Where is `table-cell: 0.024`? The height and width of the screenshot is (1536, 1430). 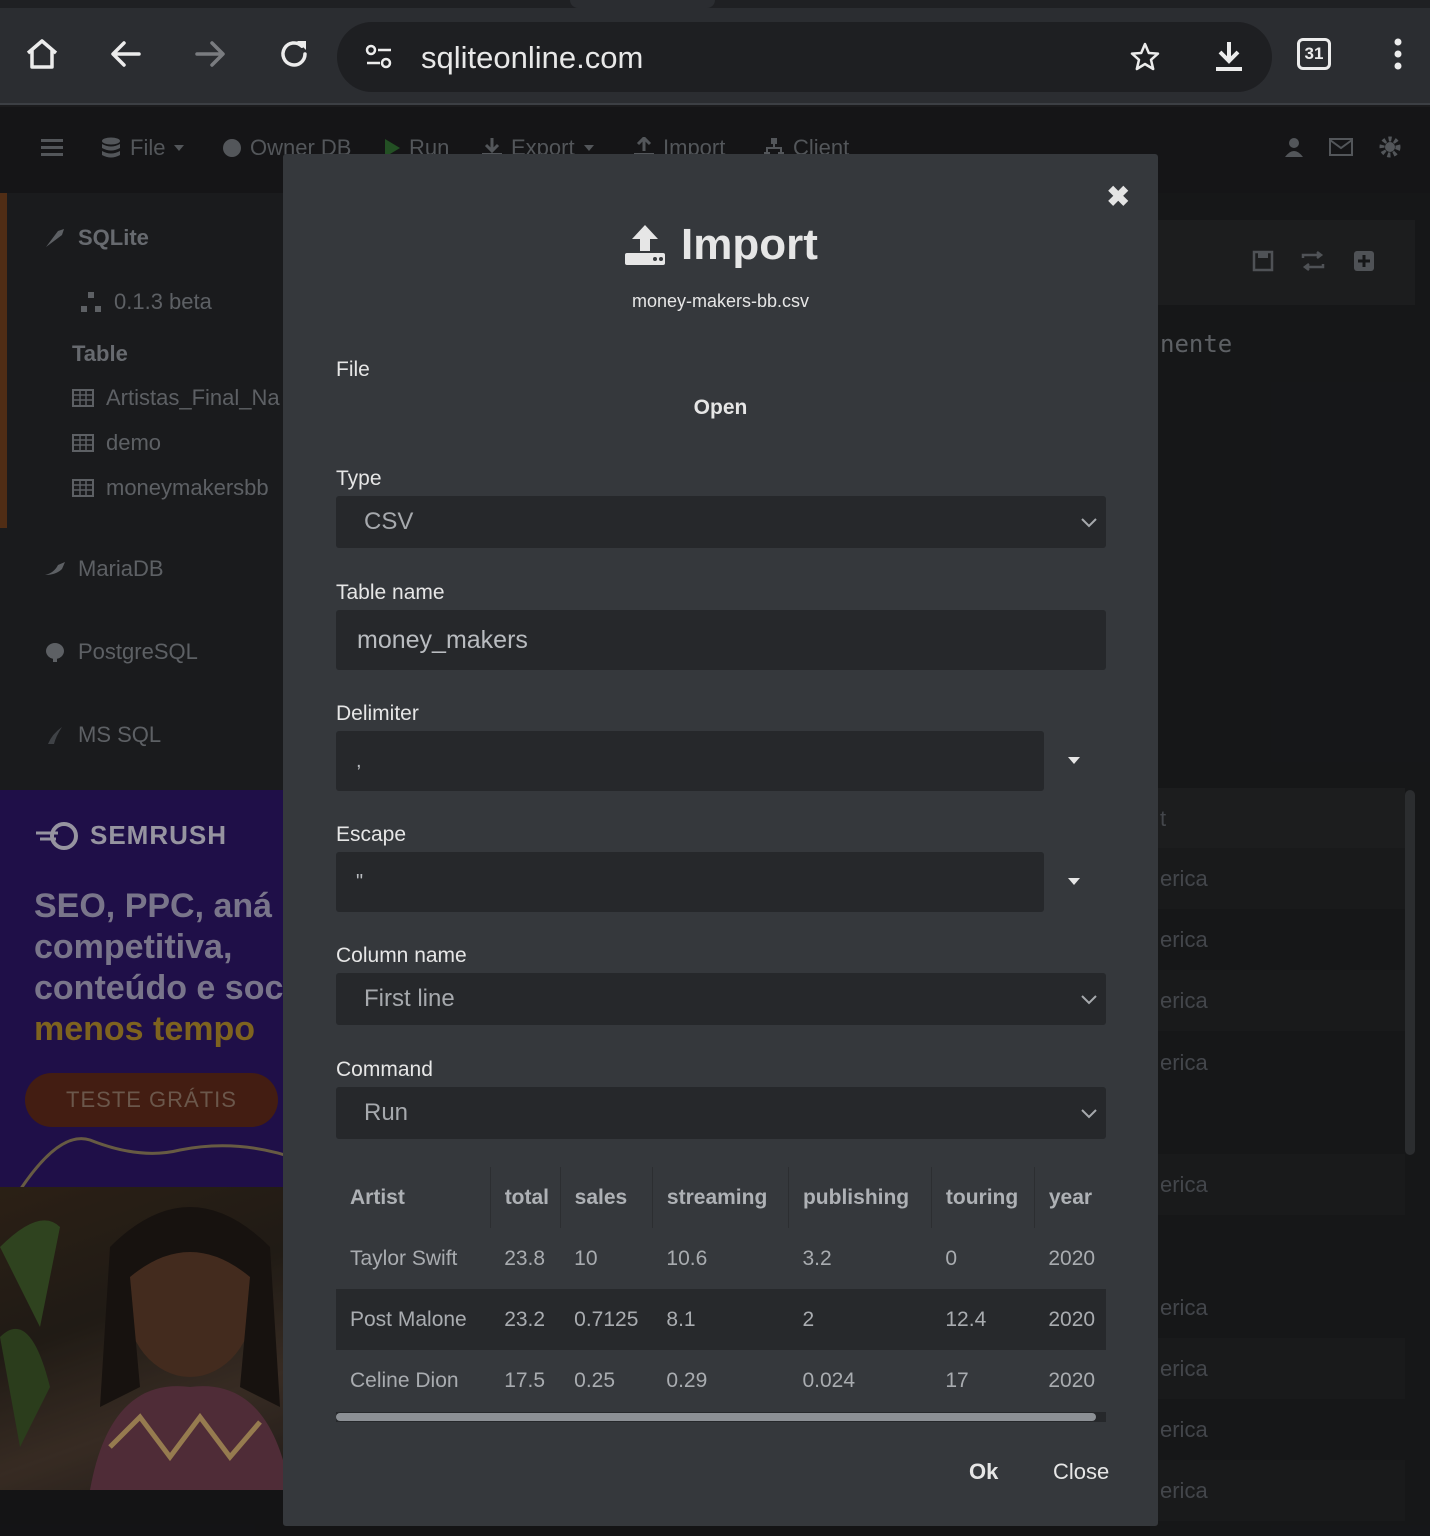 table-cell: 0.024 is located at coordinates (829, 1380).